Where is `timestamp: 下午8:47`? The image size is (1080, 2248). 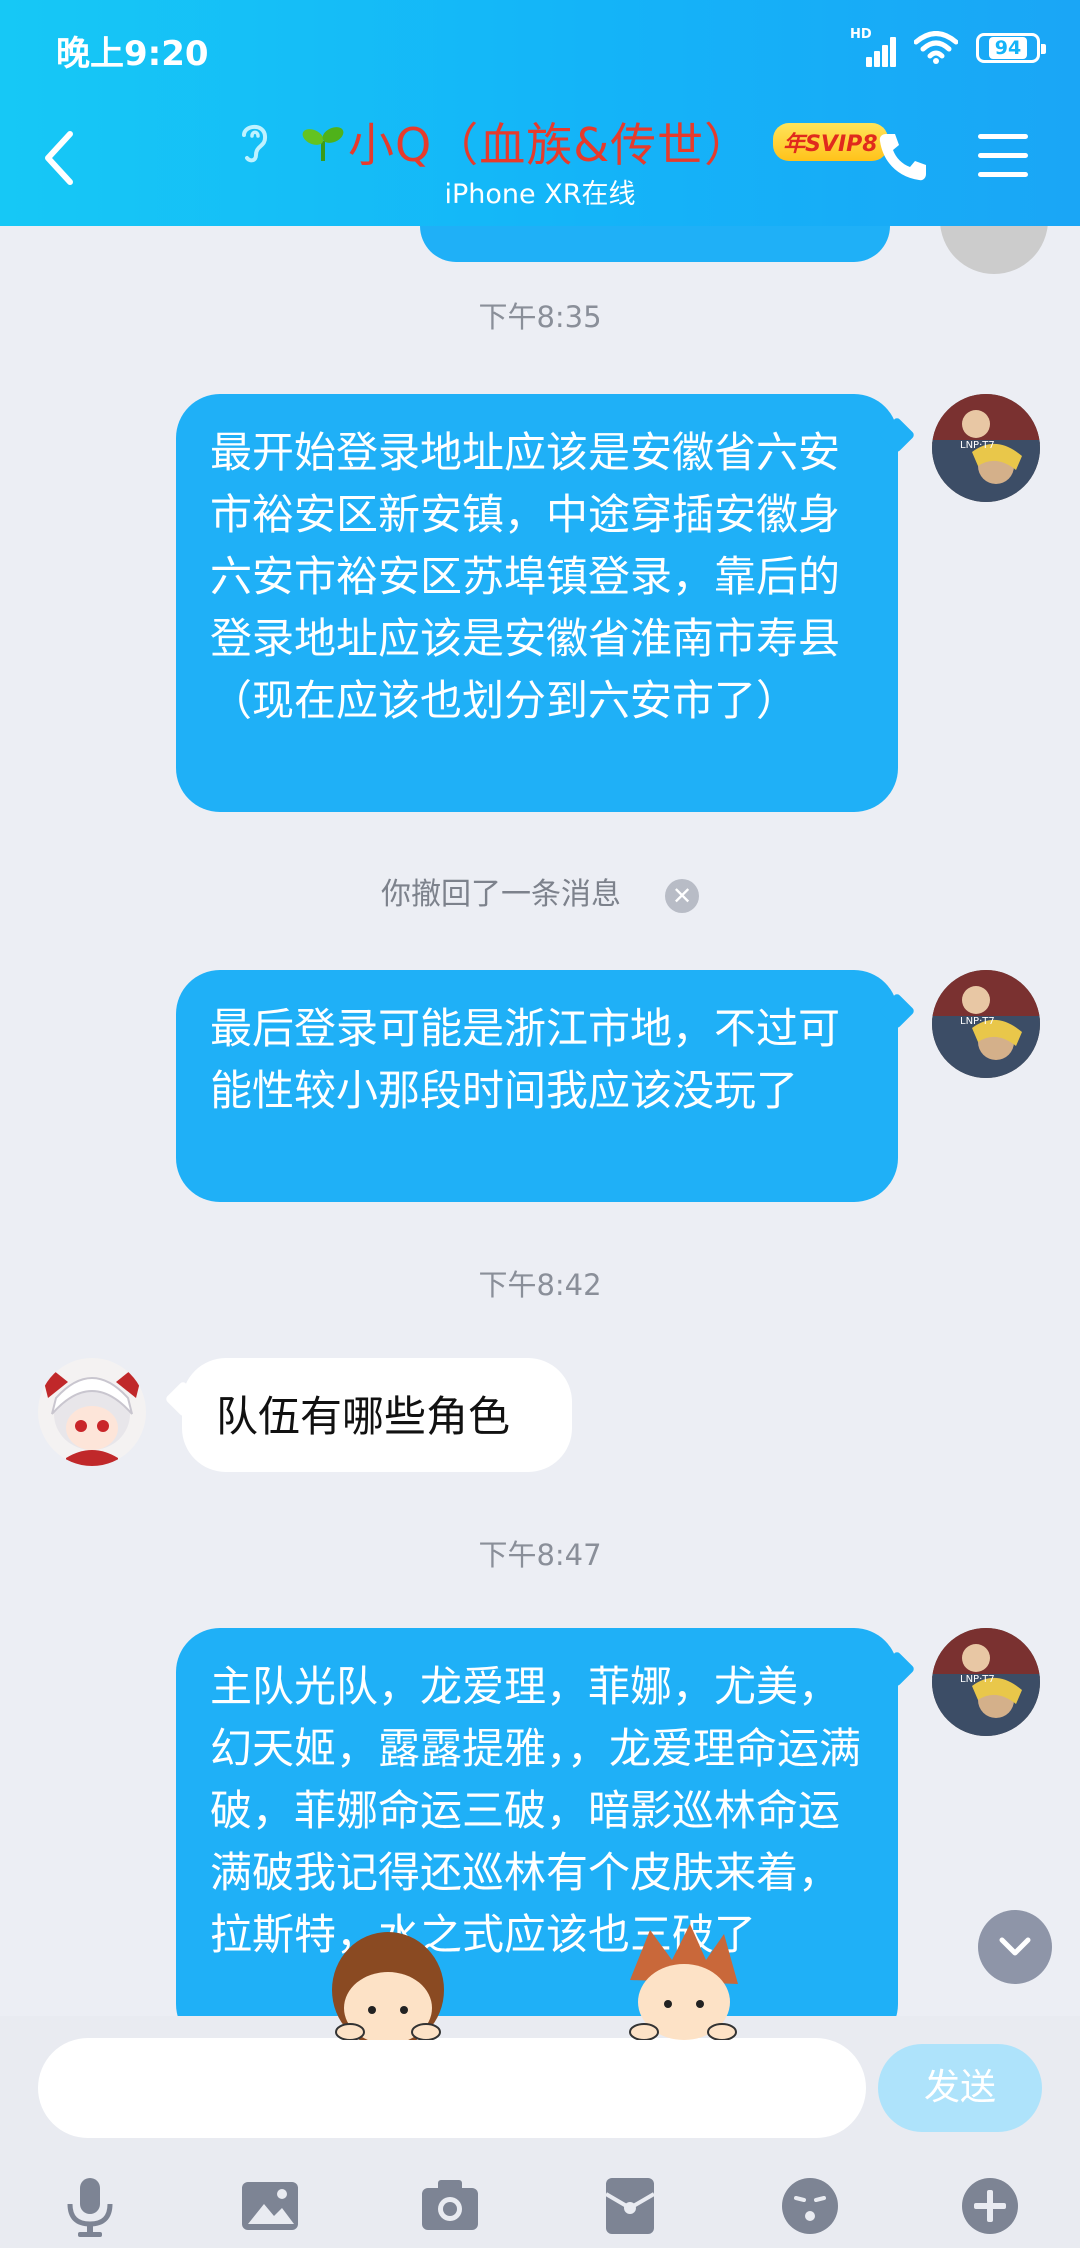 timestamp: 下午8:47 is located at coordinates (540, 1555).